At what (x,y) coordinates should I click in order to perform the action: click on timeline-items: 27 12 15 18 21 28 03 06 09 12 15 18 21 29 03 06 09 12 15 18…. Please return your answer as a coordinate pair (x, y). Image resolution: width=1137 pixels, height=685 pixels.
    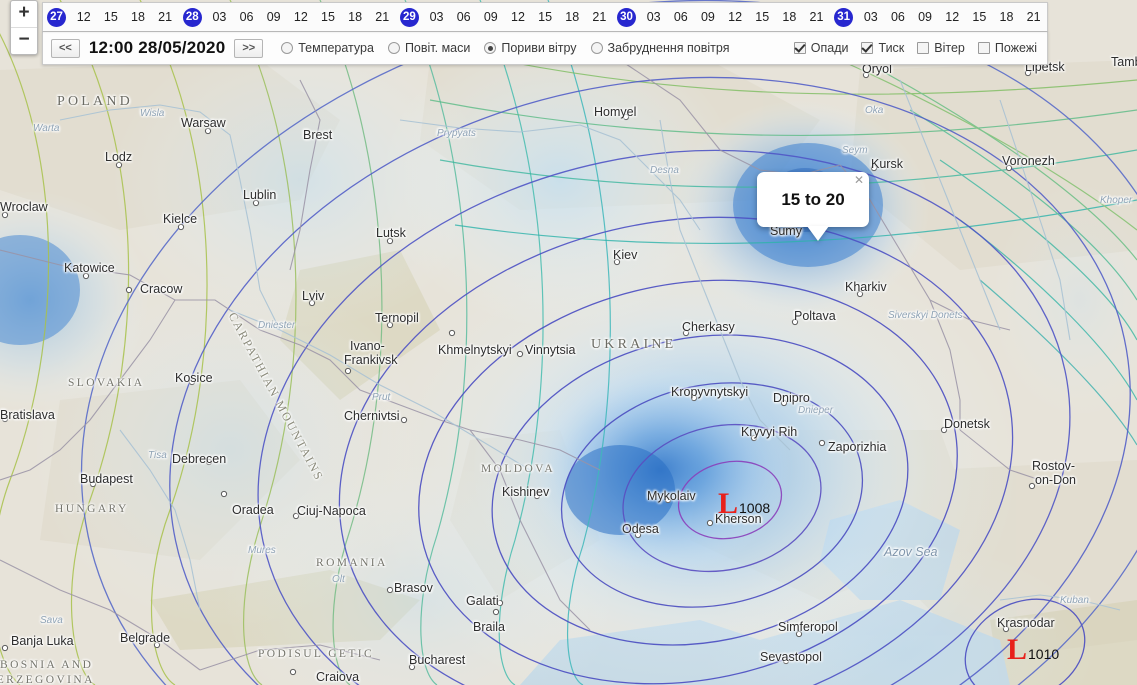
    Looking at the image, I should click on (545, 17).